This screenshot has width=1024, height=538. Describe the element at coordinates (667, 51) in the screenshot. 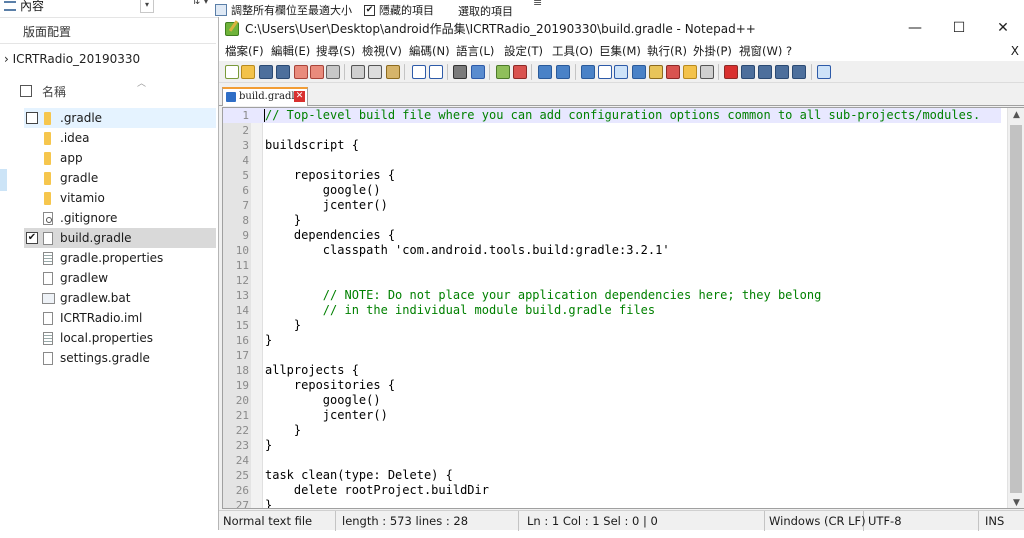

I see `menu-item: 執行(R)` at that location.